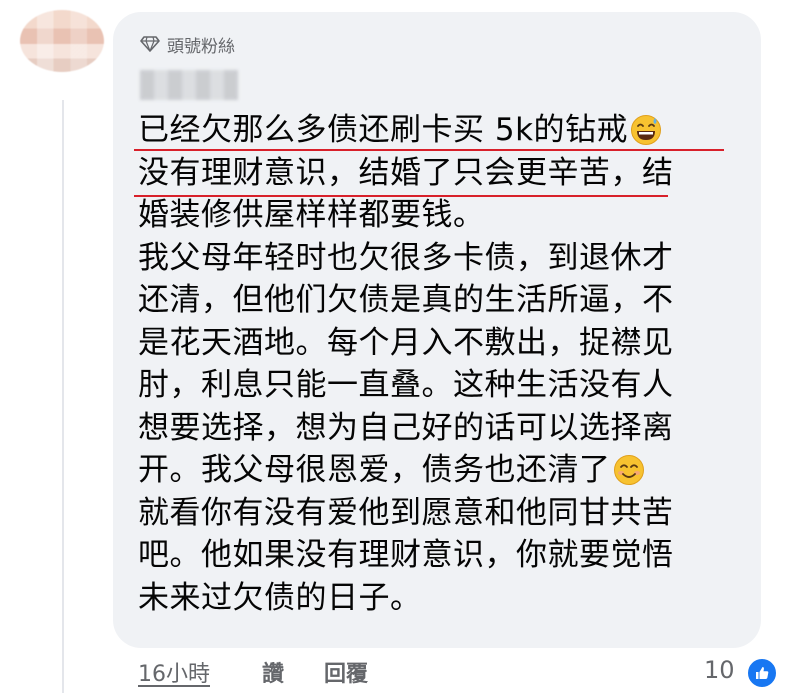 This screenshot has width=800, height=693. I want to click on comment-line-text: 想要选择，想为自己好的话可以选择离, so click(406, 427).